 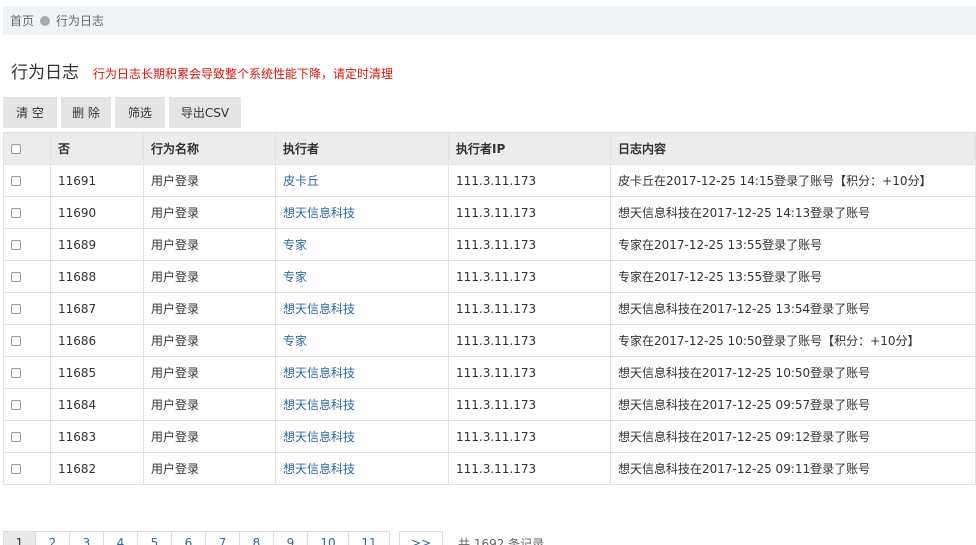 I want to click on breadcrumb-home: 首页, so click(x=22, y=20).